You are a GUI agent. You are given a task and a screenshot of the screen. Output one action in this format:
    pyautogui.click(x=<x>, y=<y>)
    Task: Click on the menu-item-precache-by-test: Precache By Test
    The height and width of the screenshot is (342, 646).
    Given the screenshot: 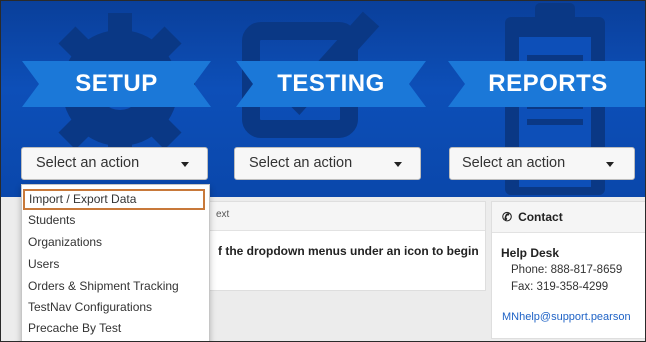 What is the action you would take?
    pyautogui.click(x=115, y=328)
    